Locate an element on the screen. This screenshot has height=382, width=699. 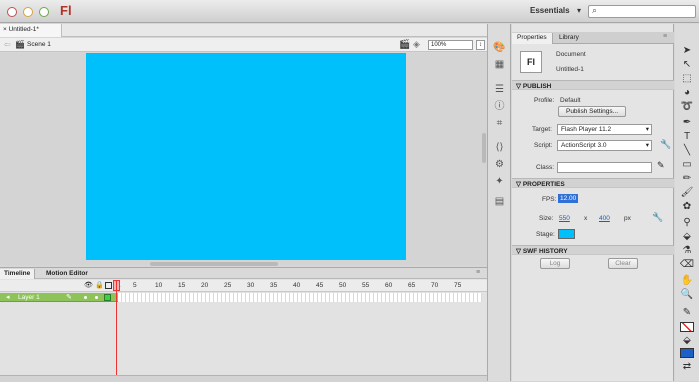
publish-section-header: ▽ PUBLISH is located at coordinates (593, 85).